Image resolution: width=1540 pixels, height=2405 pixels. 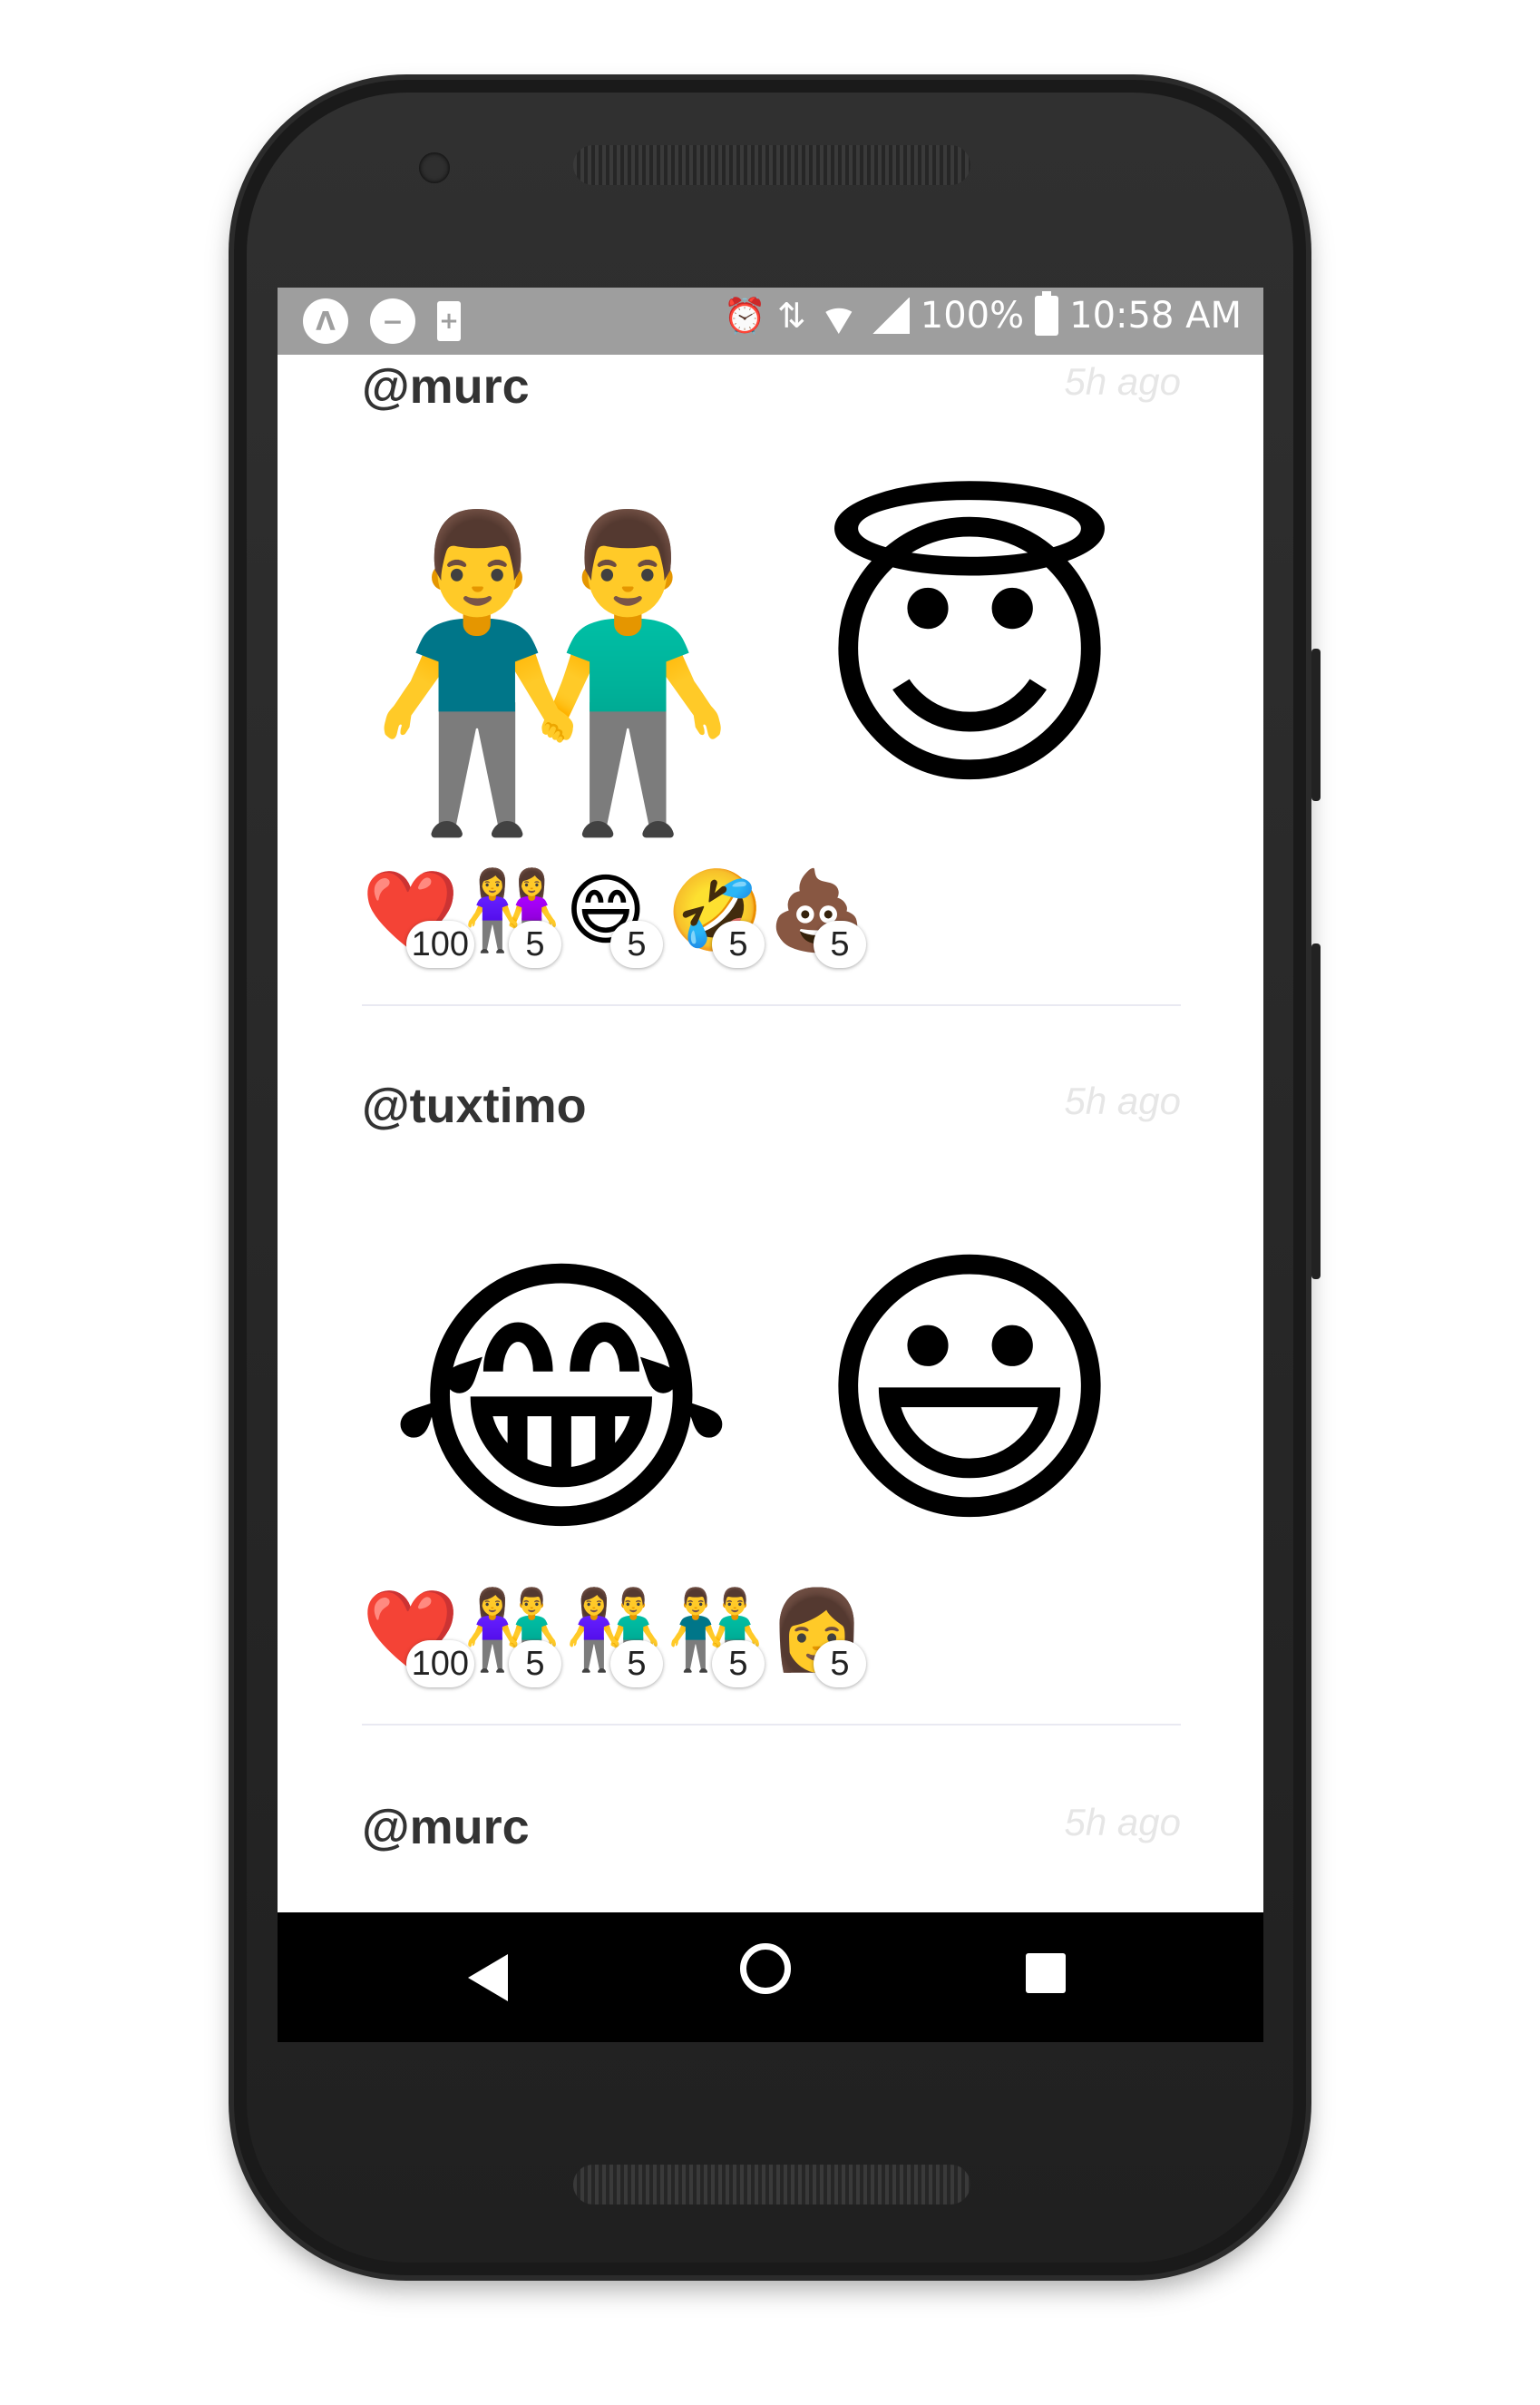 What do you see at coordinates (817, 920) in the screenshot?
I see `reaction: 💩 5` at bounding box center [817, 920].